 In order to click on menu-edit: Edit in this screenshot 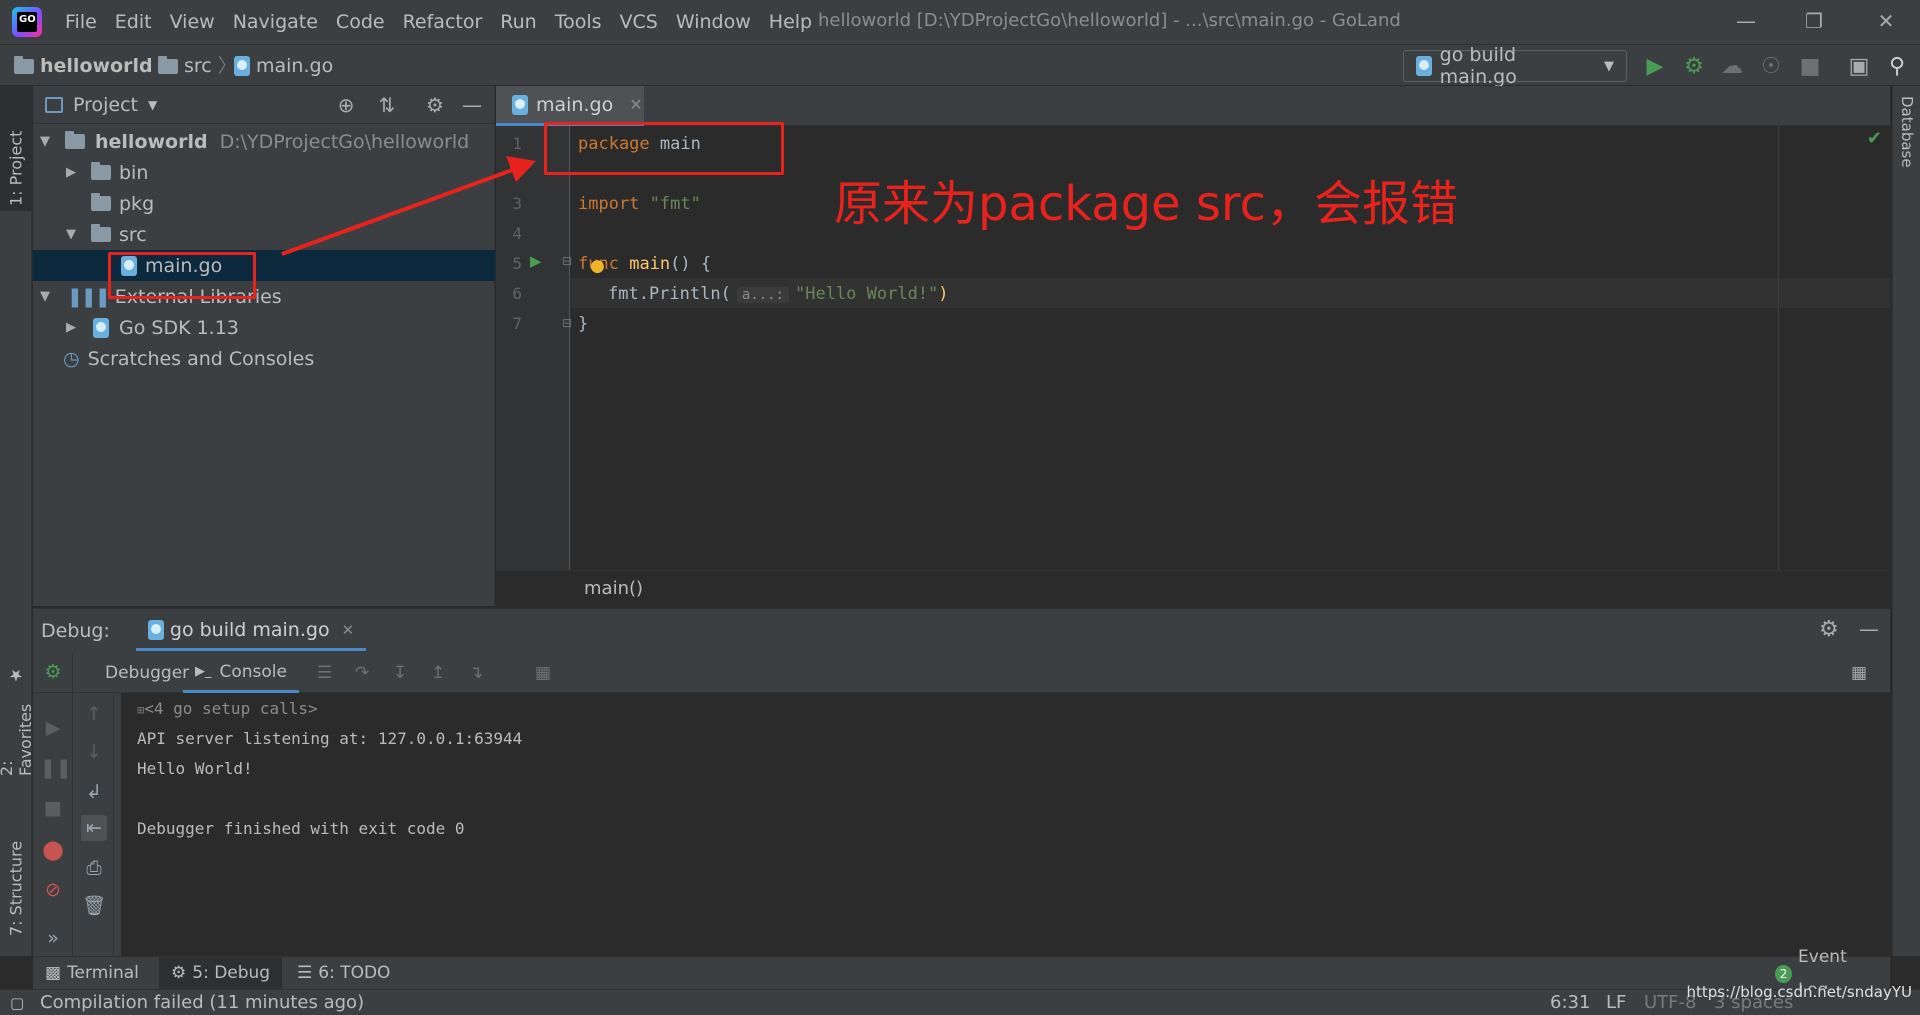, I will do `click(133, 22)`.